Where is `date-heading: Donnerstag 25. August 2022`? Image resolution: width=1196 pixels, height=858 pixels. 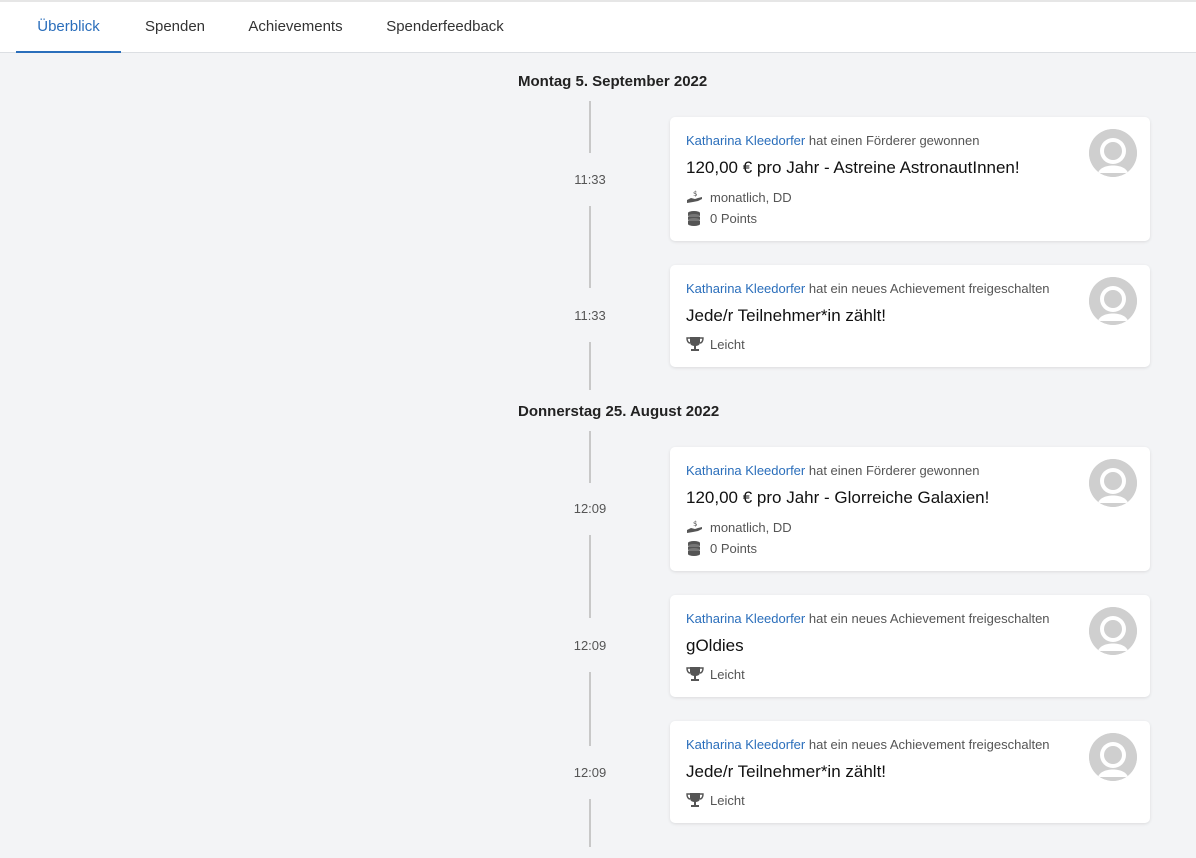
date-heading: Donnerstag 25. August 2022 is located at coordinates (619, 411).